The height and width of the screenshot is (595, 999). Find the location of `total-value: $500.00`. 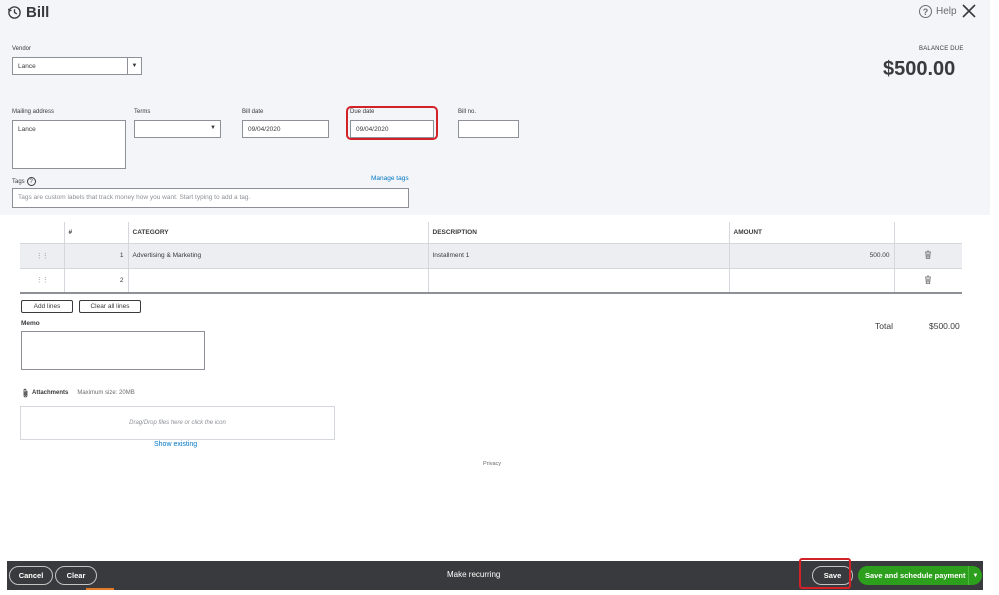

total-value: $500.00 is located at coordinates (944, 326).